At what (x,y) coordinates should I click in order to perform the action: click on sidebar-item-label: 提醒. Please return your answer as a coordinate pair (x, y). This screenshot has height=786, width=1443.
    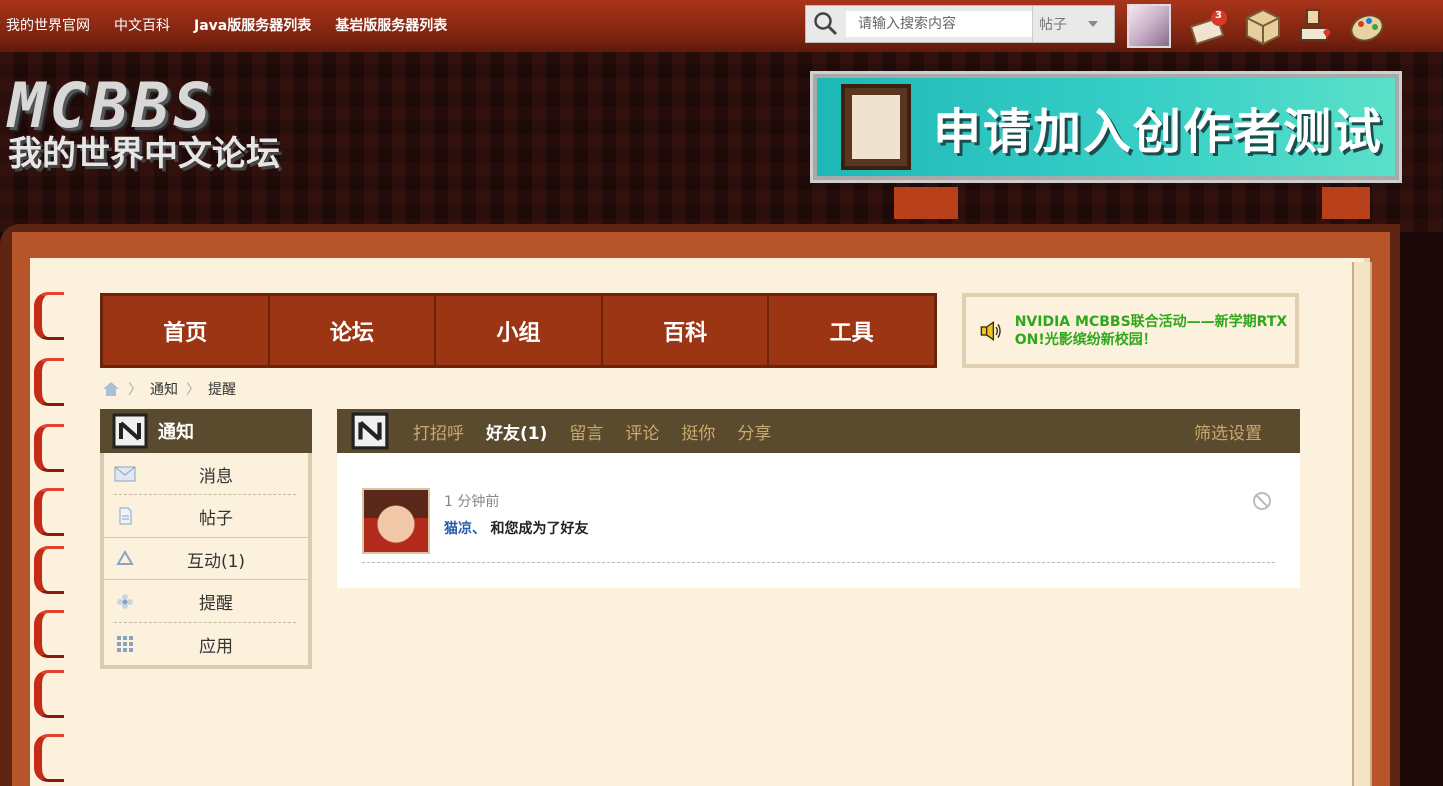
    Looking at the image, I should click on (216, 603).